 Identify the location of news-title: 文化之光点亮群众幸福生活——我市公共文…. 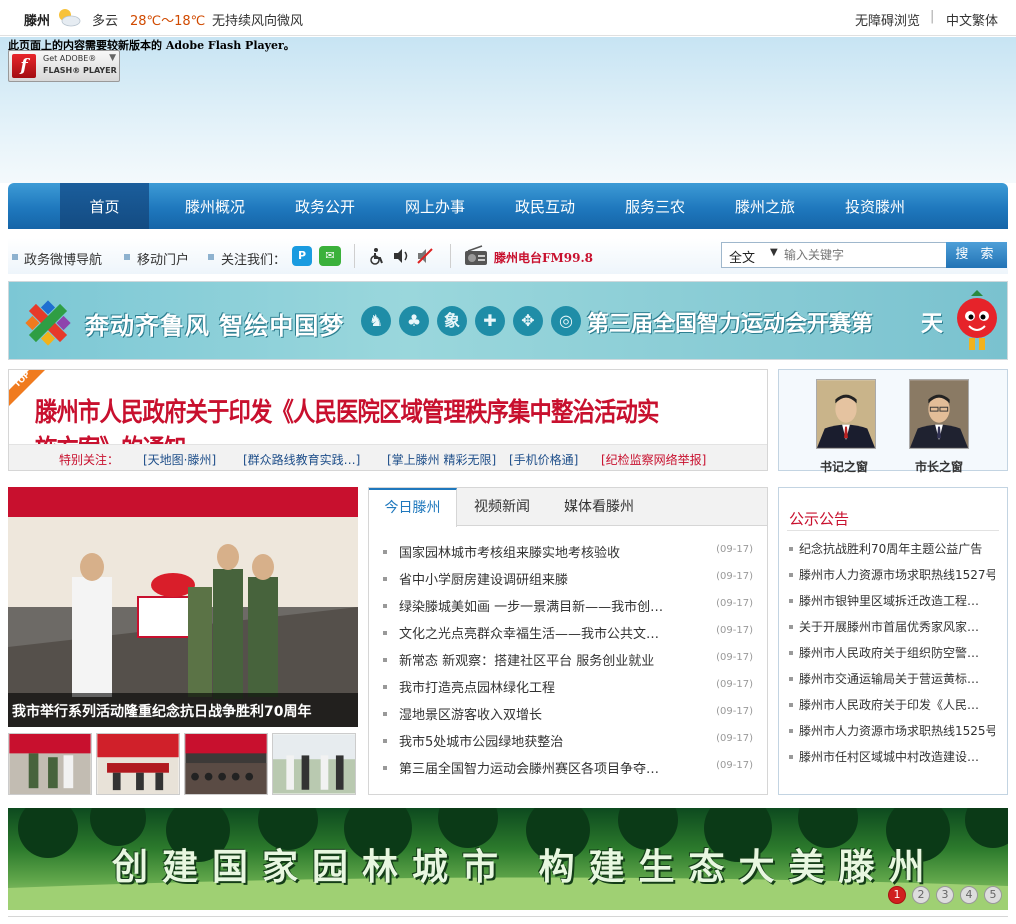
(544, 632).